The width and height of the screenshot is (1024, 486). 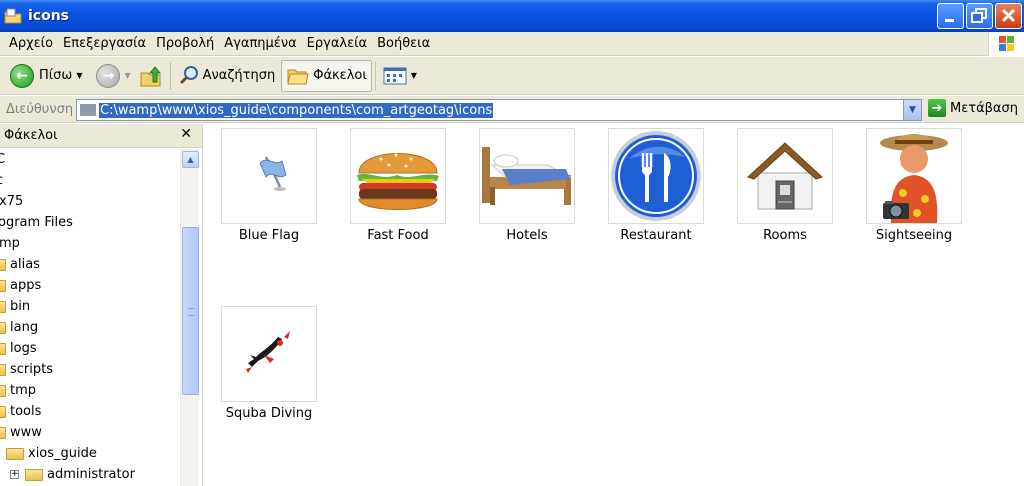 What do you see at coordinates (2, 159) in the screenshot?
I see `tree-item: C` at bounding box center [2, 159].